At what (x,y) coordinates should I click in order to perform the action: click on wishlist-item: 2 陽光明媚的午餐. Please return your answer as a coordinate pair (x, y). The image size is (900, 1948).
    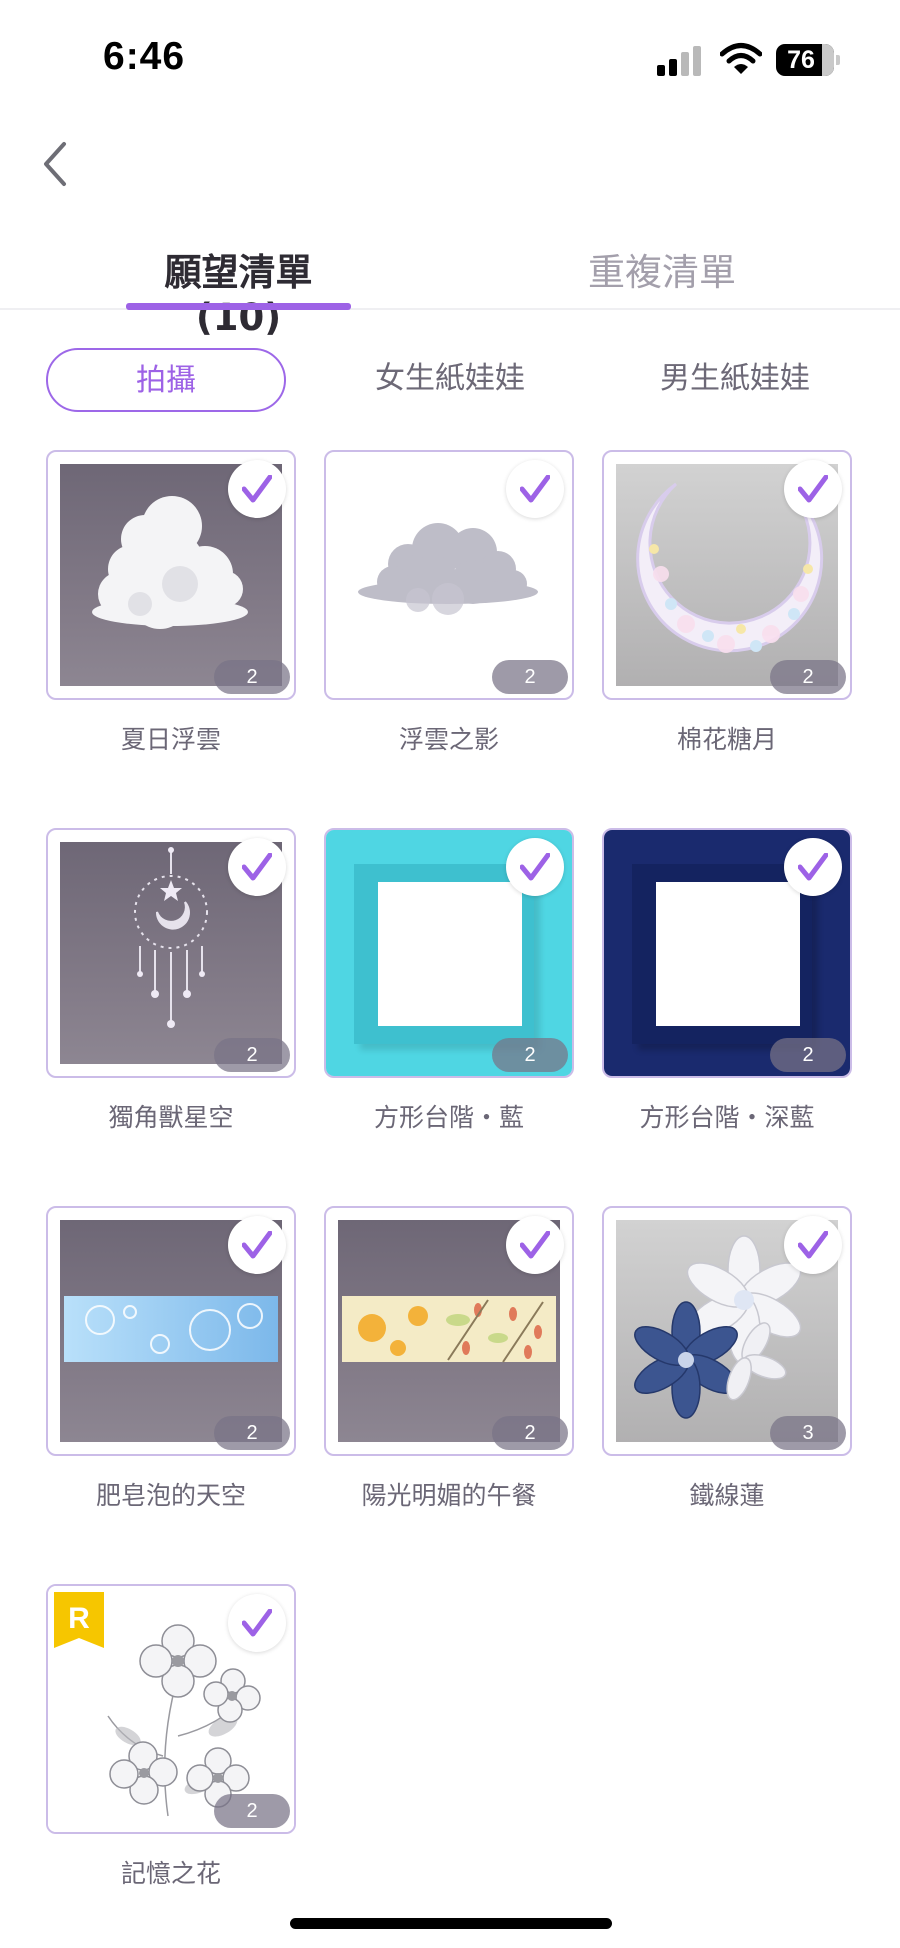
    Looking at the image, I should click on (449, 1371).